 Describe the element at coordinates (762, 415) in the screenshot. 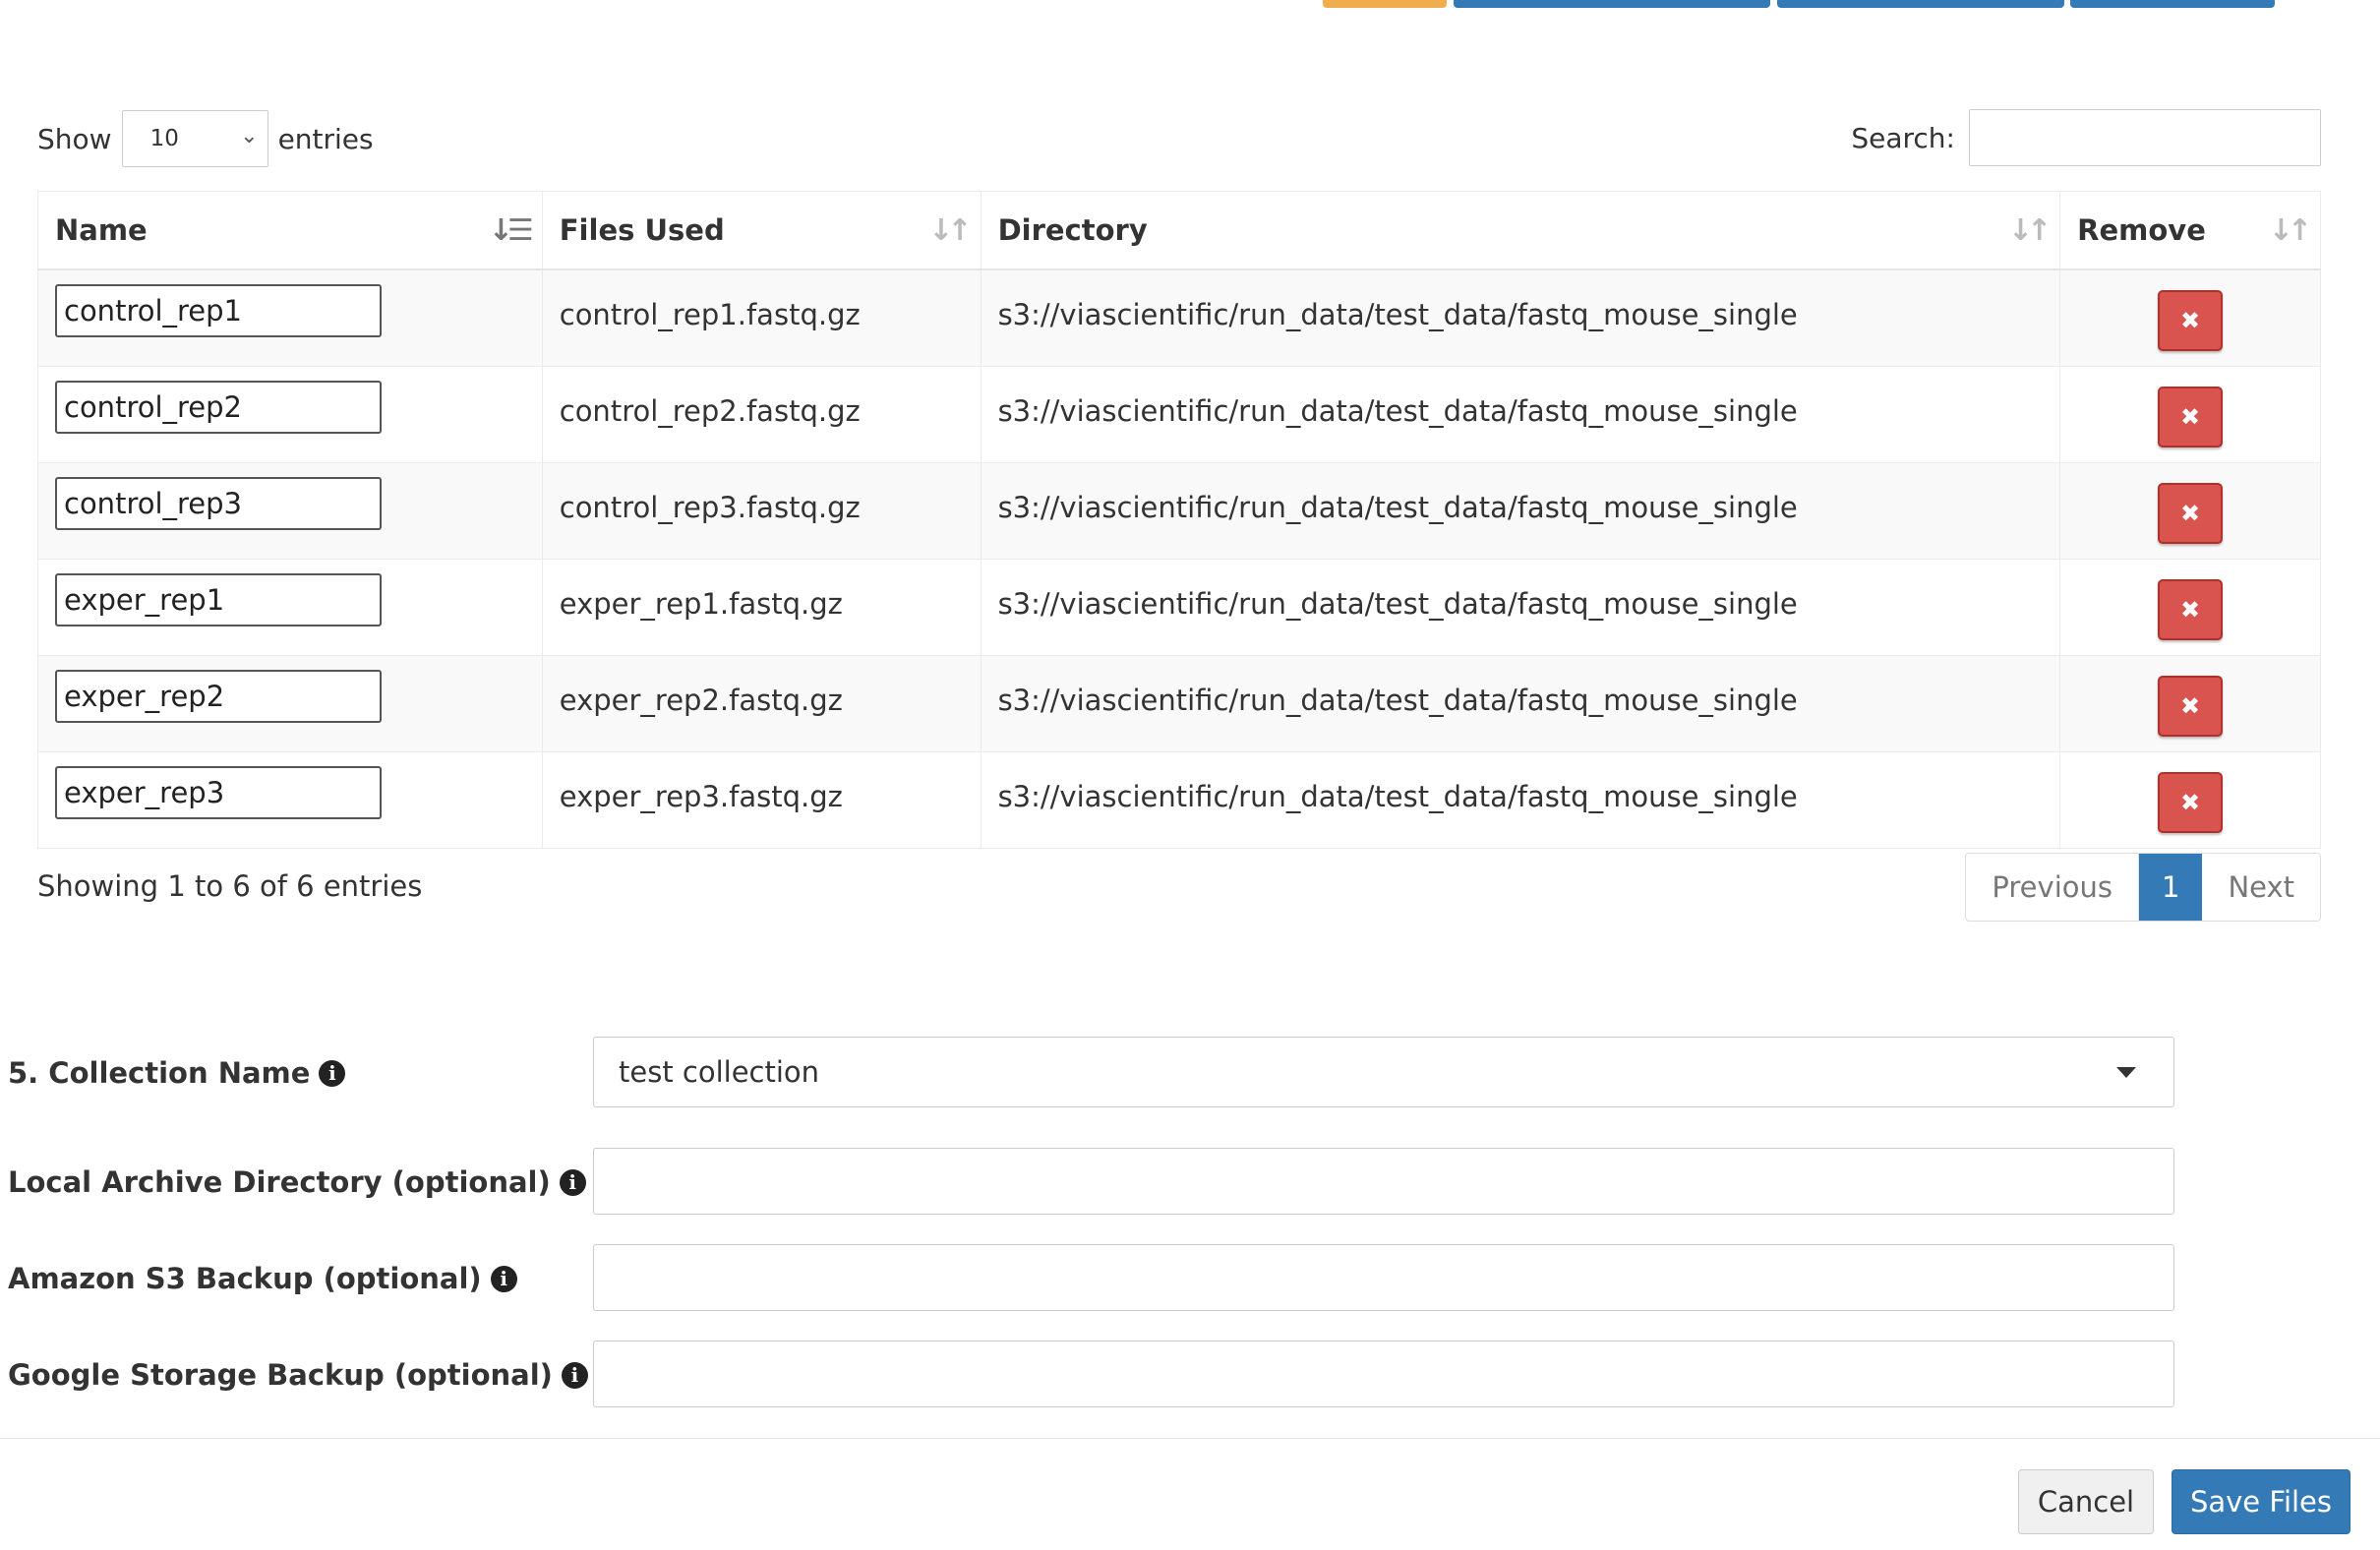

I see `file-cell: control_rep2.fastq.gz` at that location.